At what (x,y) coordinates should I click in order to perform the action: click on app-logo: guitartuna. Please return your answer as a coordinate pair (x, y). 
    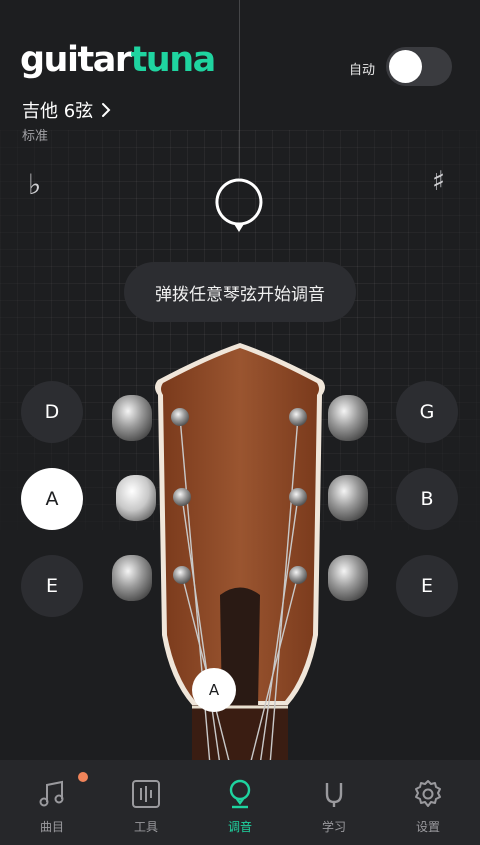
    Looking at the image, I should click on (118, 60).